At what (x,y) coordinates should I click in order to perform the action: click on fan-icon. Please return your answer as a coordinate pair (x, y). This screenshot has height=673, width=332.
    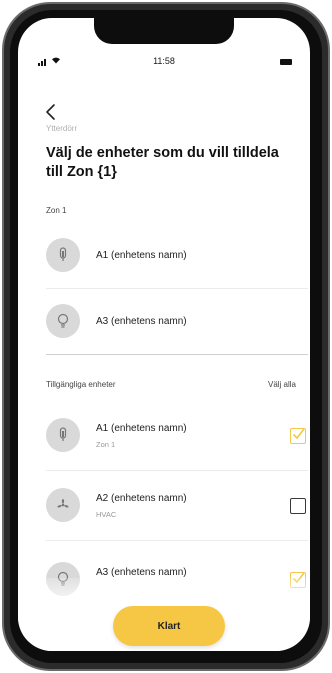
    Looking at the image, I should click on (63, 505).